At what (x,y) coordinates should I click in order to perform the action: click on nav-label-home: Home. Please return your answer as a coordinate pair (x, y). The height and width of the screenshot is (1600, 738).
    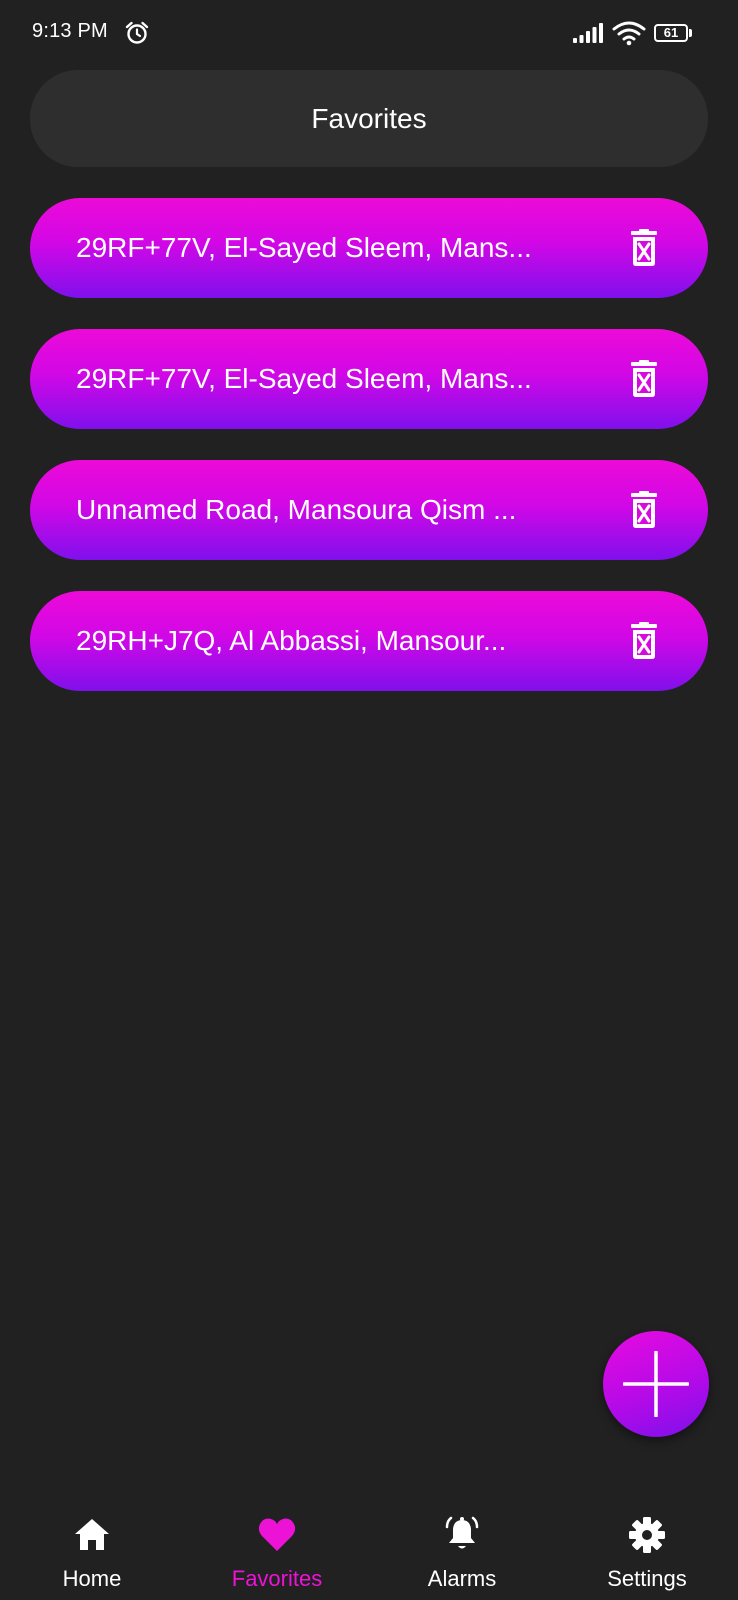
    Looking at the image, I should click on (92, 1578).